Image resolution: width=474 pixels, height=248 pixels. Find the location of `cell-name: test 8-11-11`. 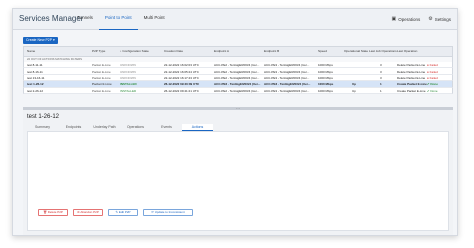

cell-name: test 8-11-11 is located at coordinates (35, 65).